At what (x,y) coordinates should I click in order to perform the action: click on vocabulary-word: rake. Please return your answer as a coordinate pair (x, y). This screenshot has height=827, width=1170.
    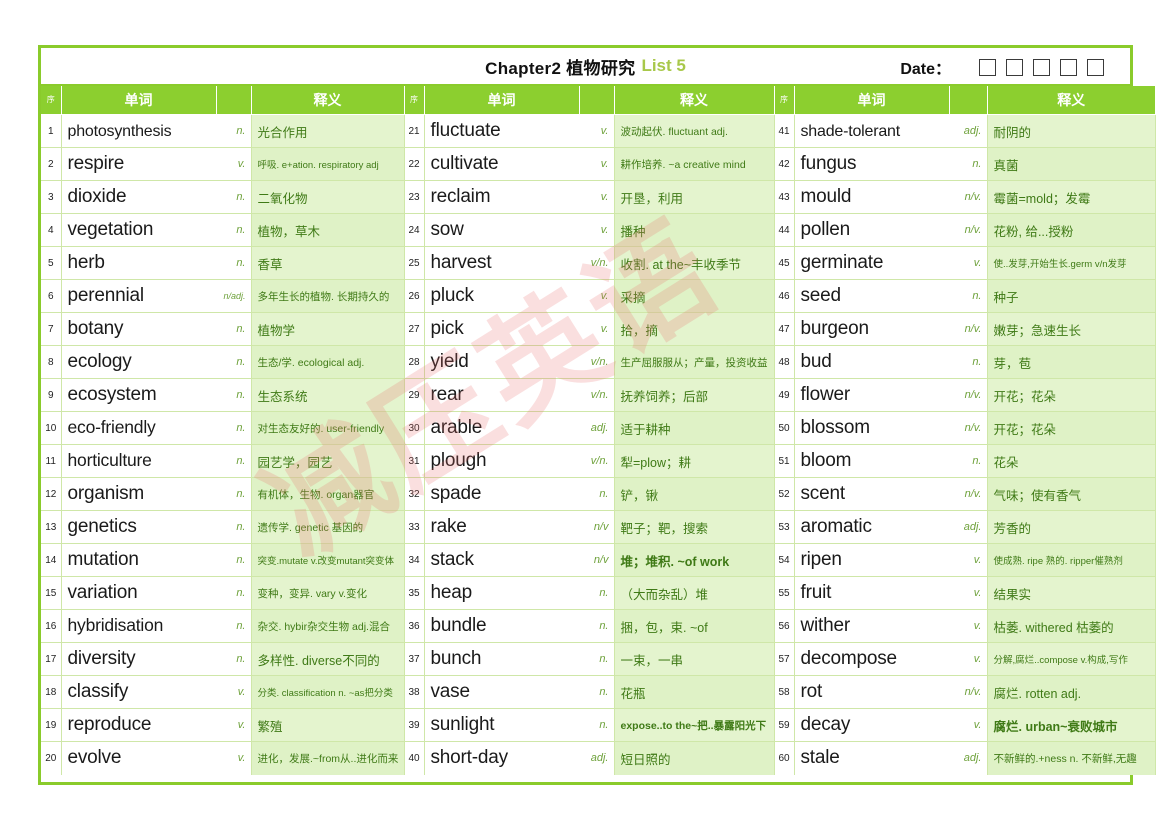
    Looking at the image, I should click on (501, 527).